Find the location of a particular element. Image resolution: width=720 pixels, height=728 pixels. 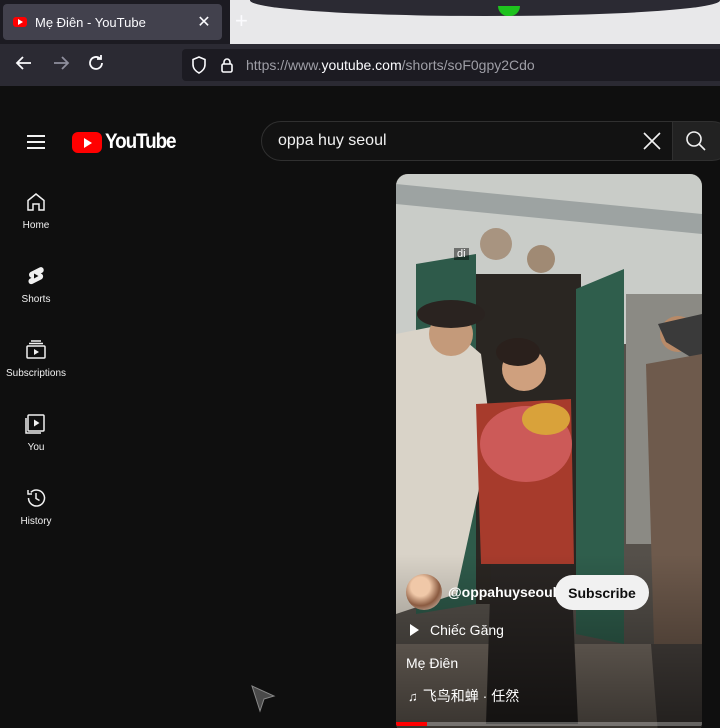

sidebar-item-subscriptions: Subscriptions is located at coordinates (36, 371).